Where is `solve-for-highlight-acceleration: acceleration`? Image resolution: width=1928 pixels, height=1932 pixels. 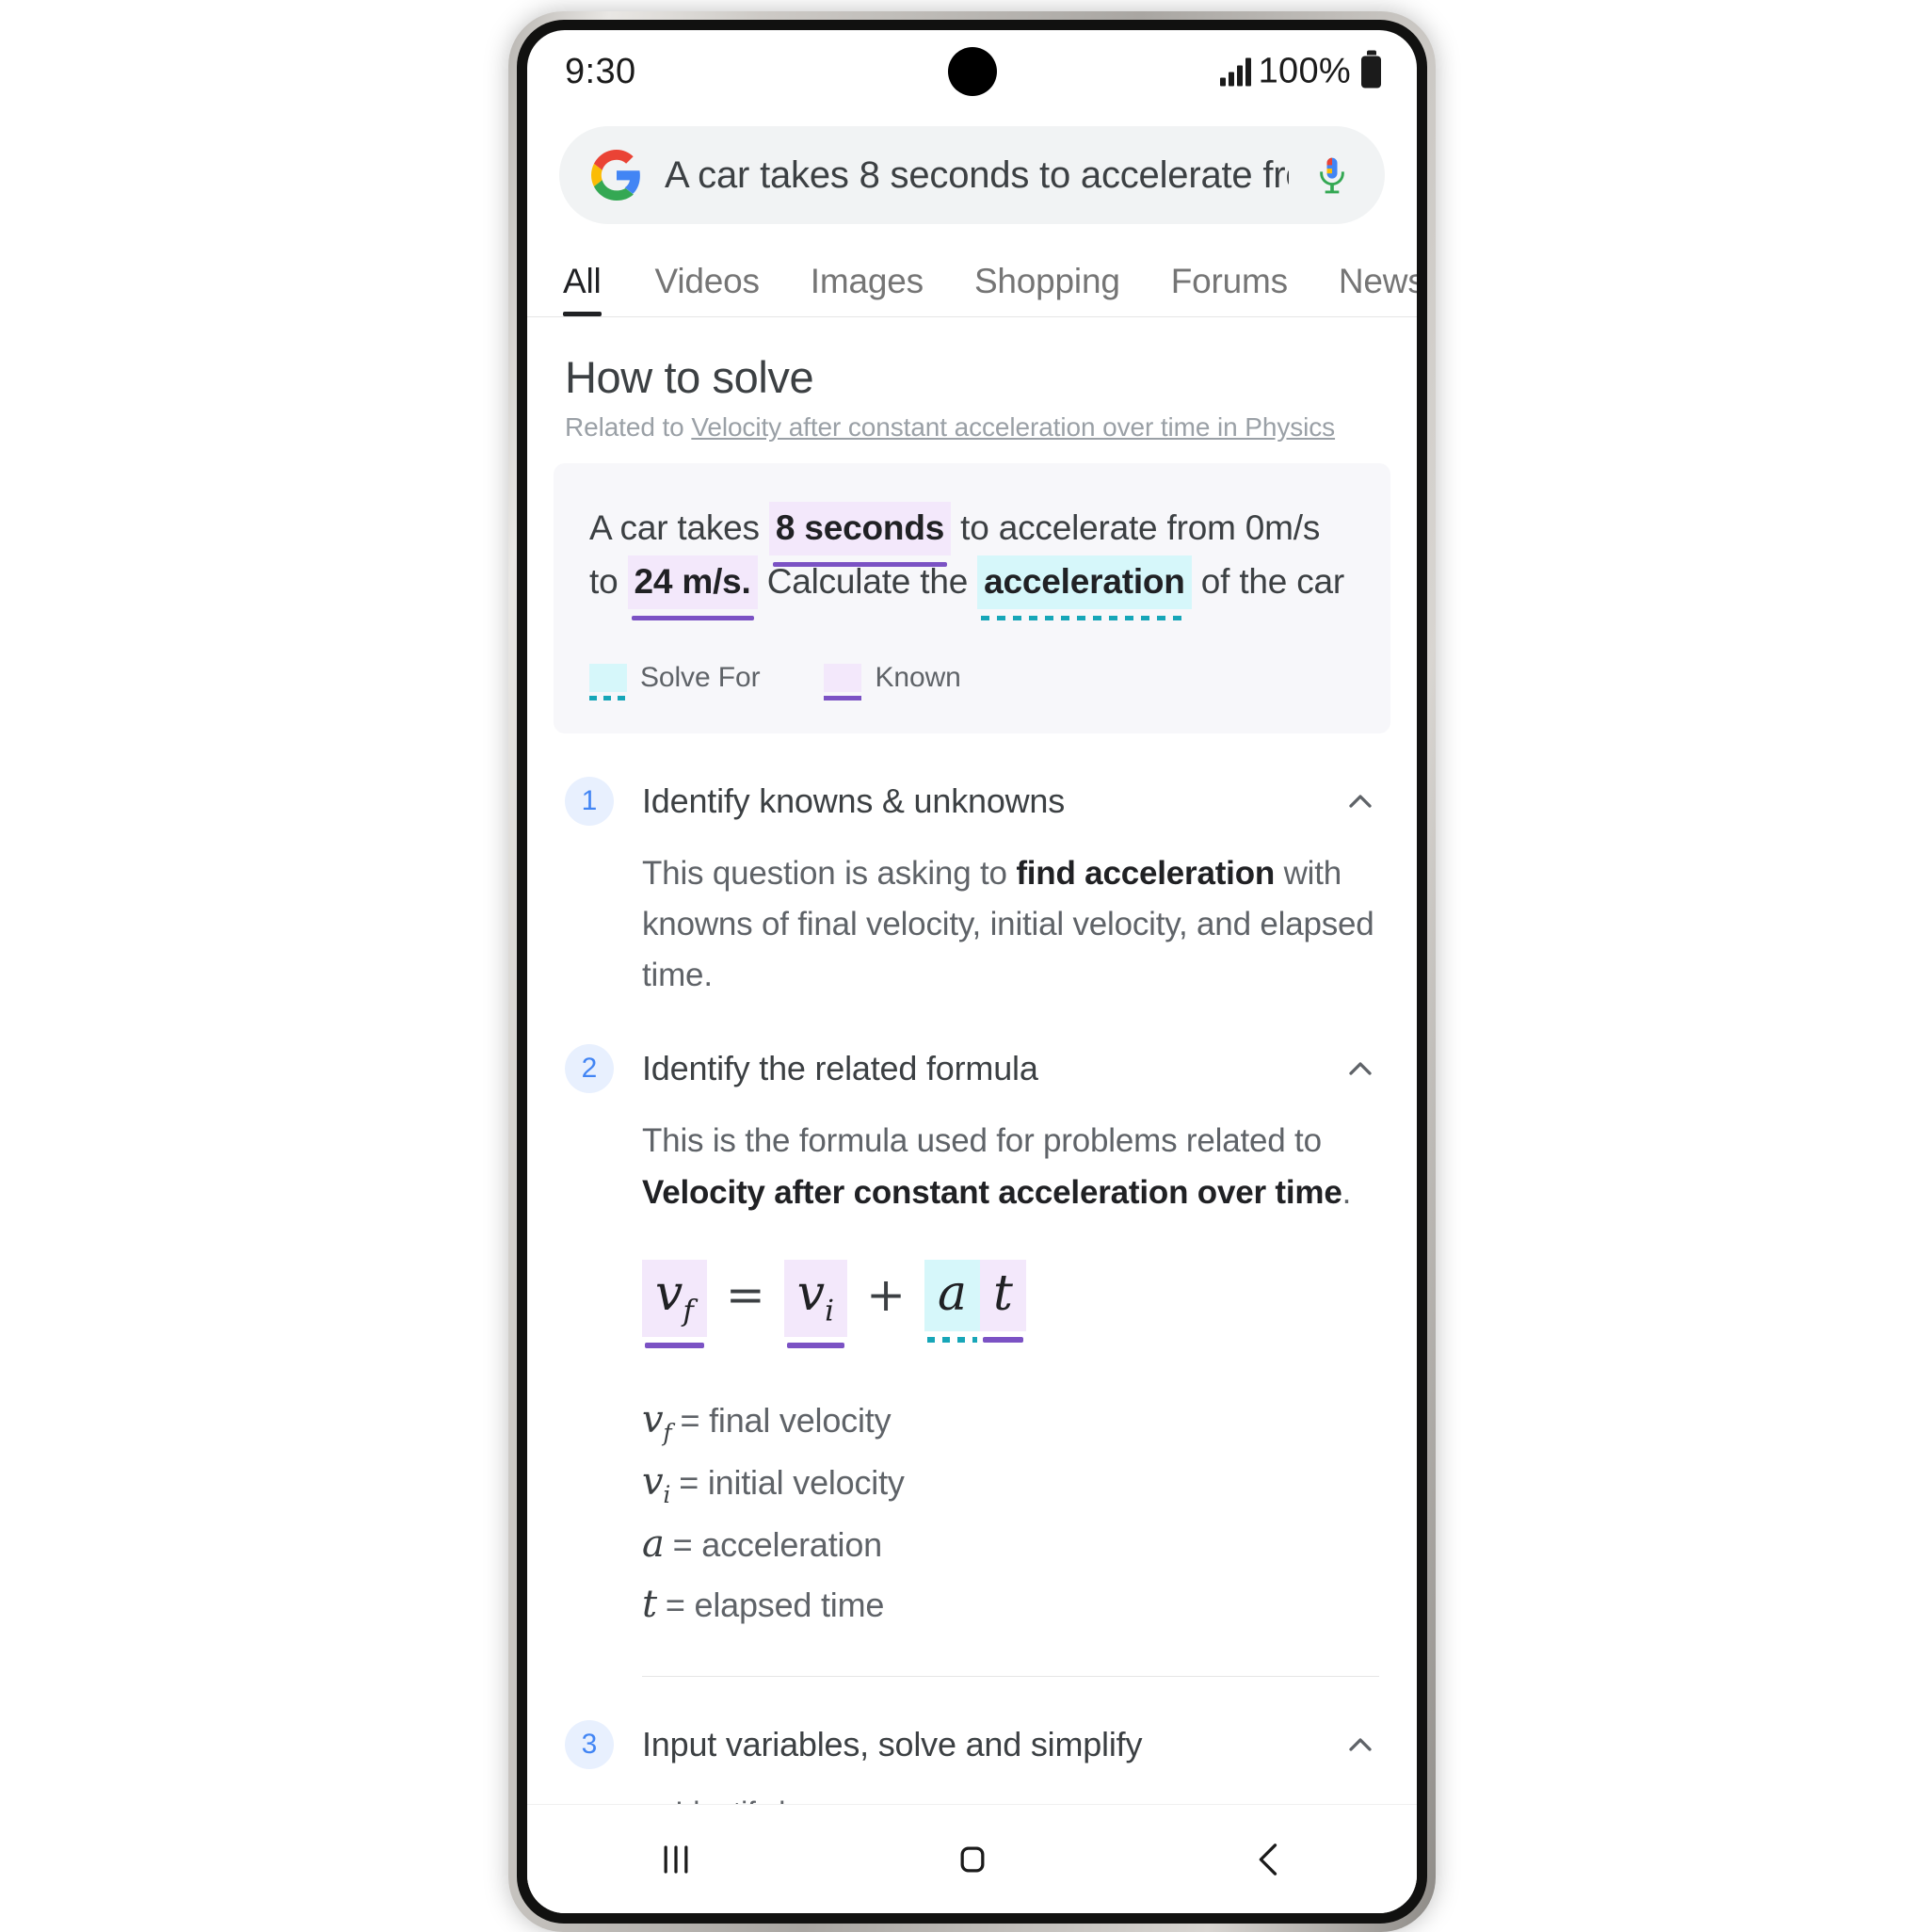
solve-for-highlight-acceleration: acceleration is located at coordinates (1084, 582).